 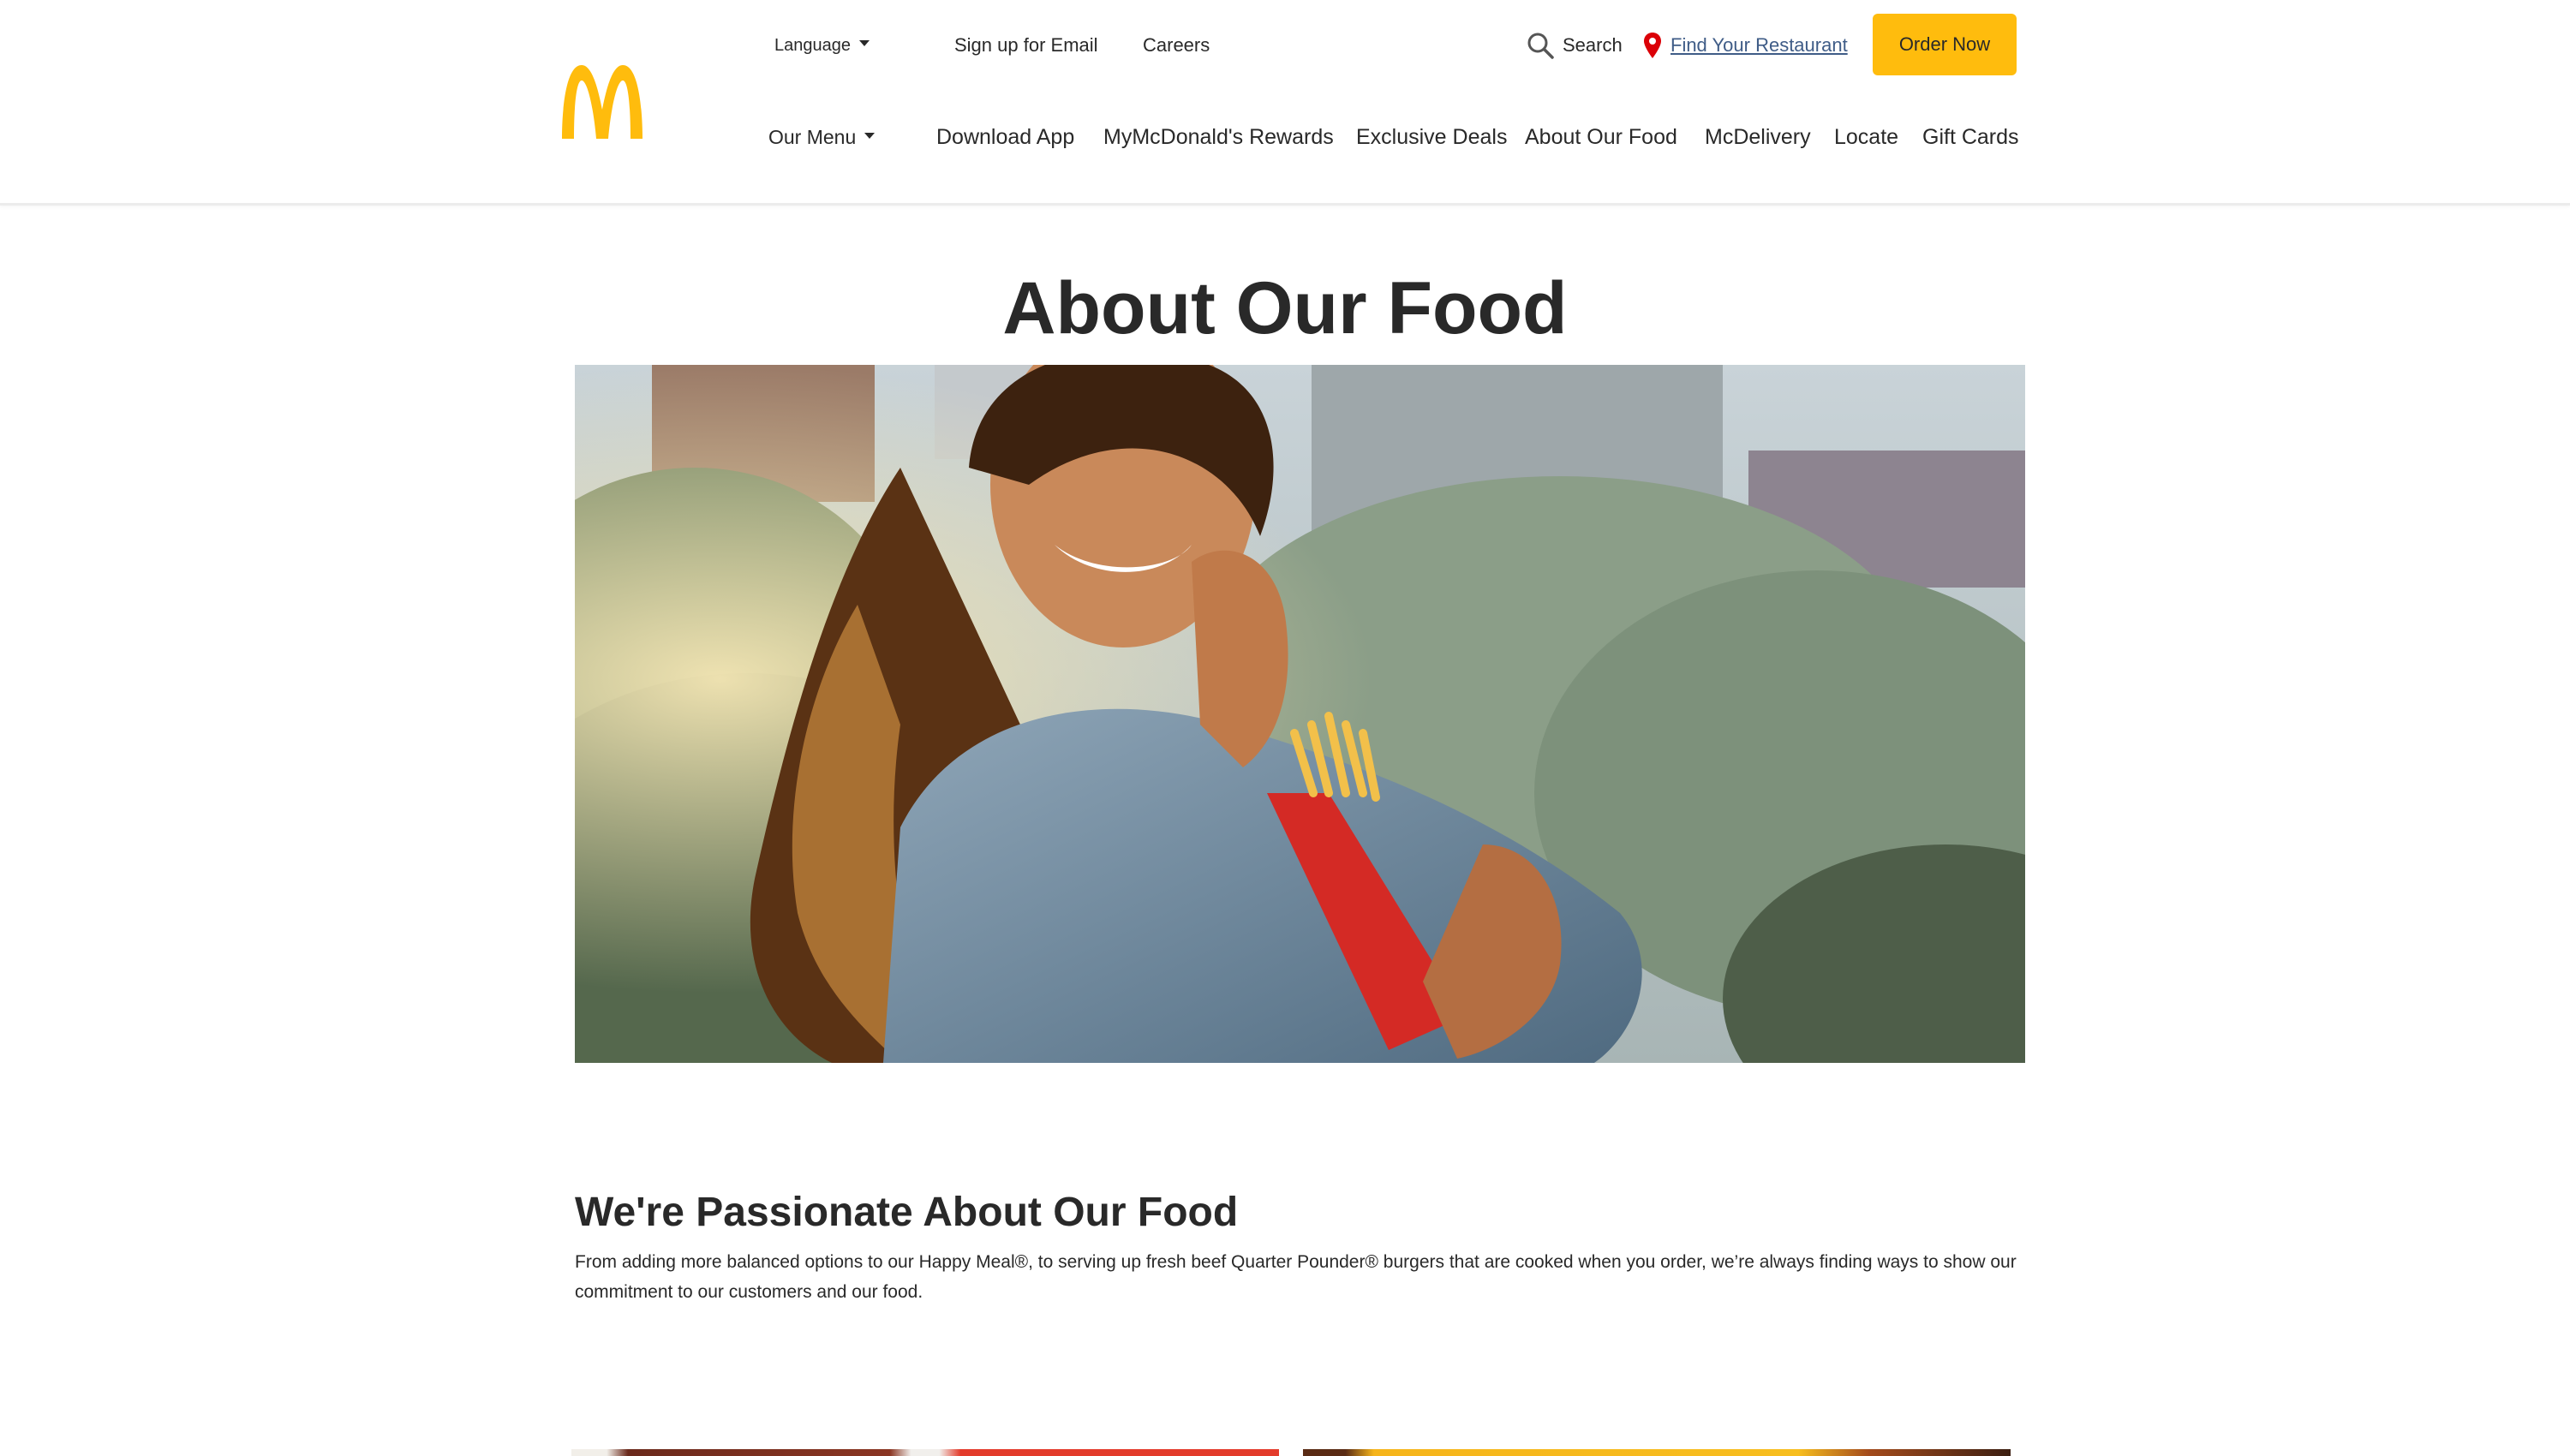 What do you see at coordinates (1601, 137) in the screenshot?
I see `nav-about-our-food: About Our Food` at bounding box center [1601, 137].